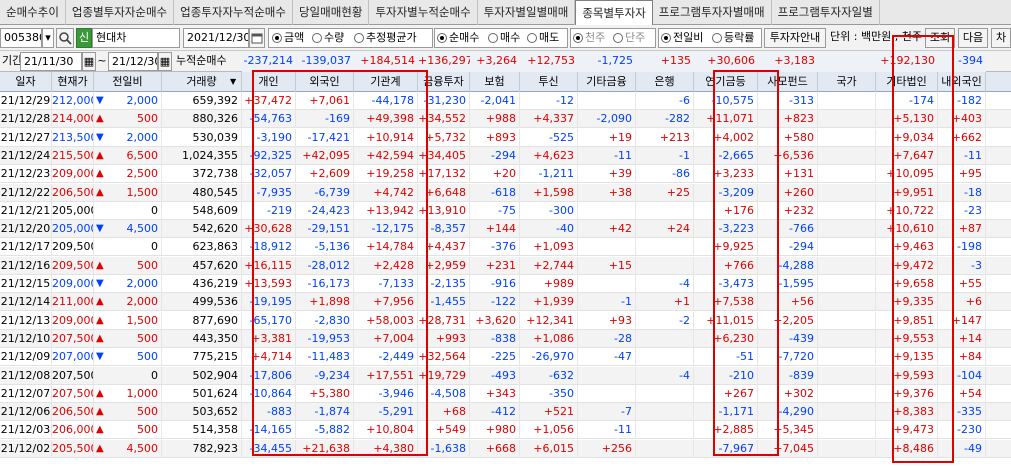 The height and width of the screenshot is (466, 1011). I want to click on tab-0: 순매수추이, so click(33, 12).